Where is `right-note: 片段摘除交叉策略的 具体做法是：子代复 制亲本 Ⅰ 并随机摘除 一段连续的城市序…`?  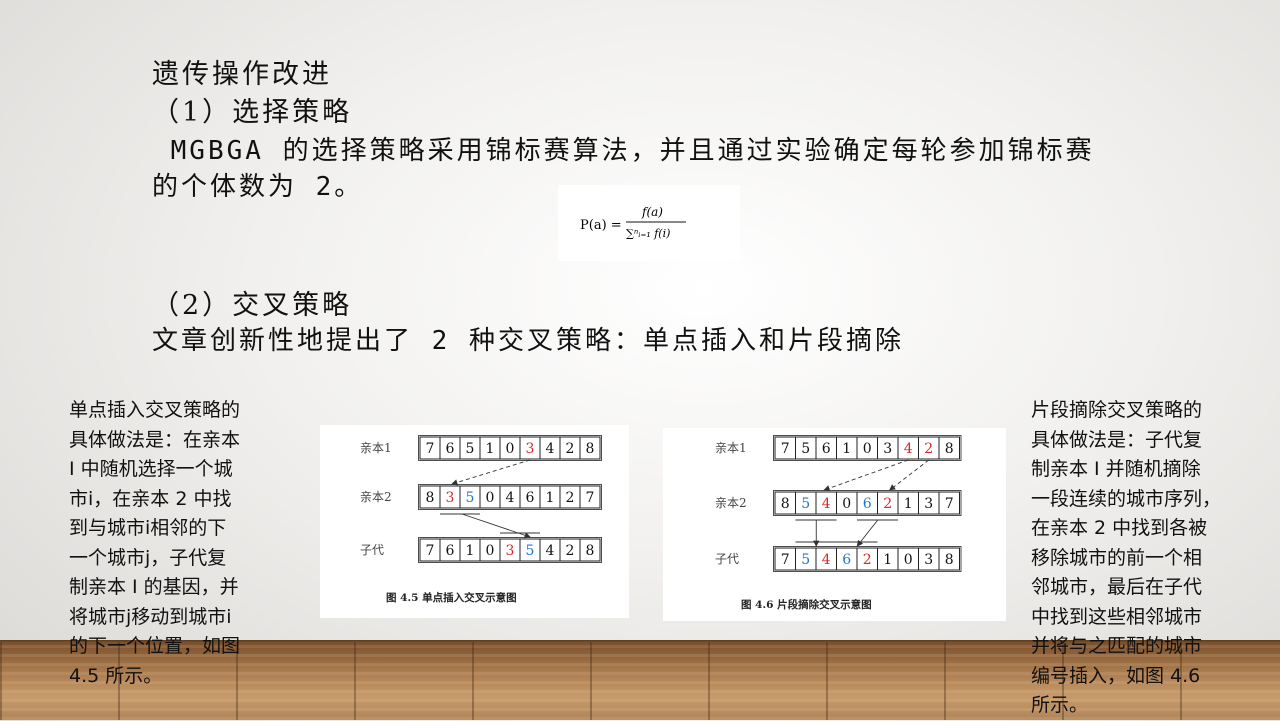
right-note: 片段摘除交叉策略的 具体做法是：子代复 制亲本 Ⅰ 并随机摘除 一段连续的城市序… is located at coordinates (1126, 557).